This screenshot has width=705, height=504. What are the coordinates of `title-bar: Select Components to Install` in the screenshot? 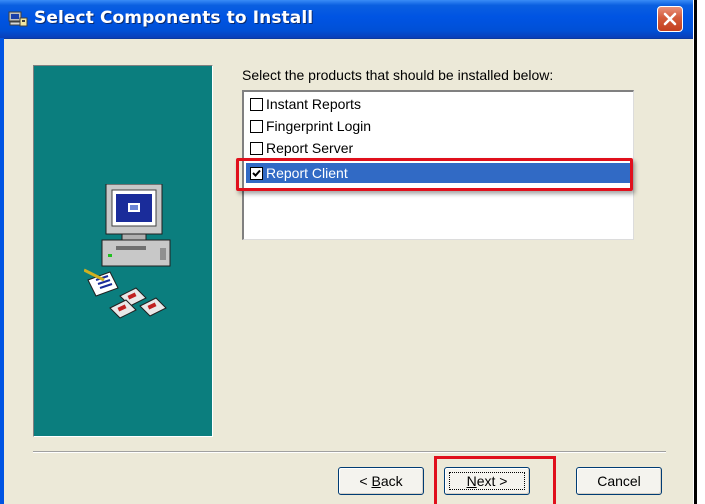 It's located at (346, 19).